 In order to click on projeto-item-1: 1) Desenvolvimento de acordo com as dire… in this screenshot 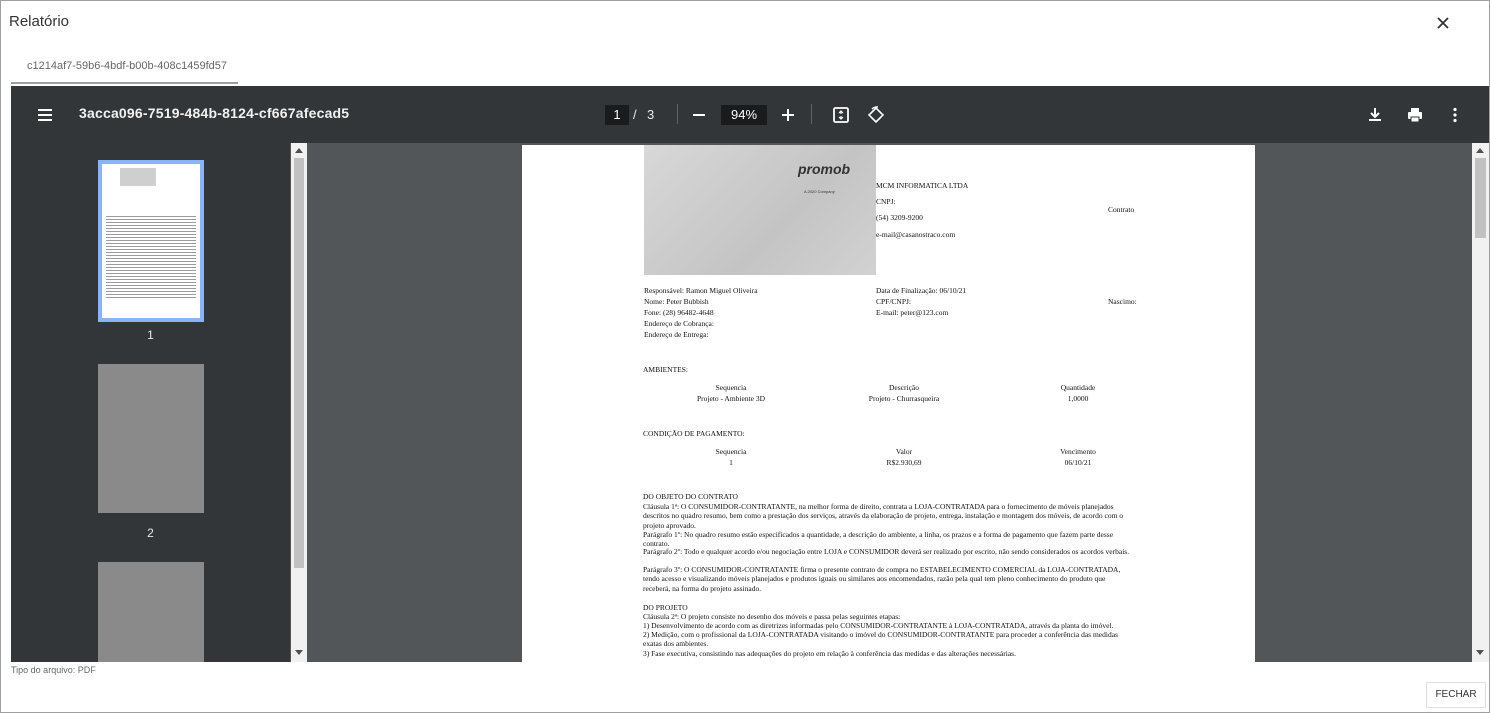, I will do `click(878, 625)`.